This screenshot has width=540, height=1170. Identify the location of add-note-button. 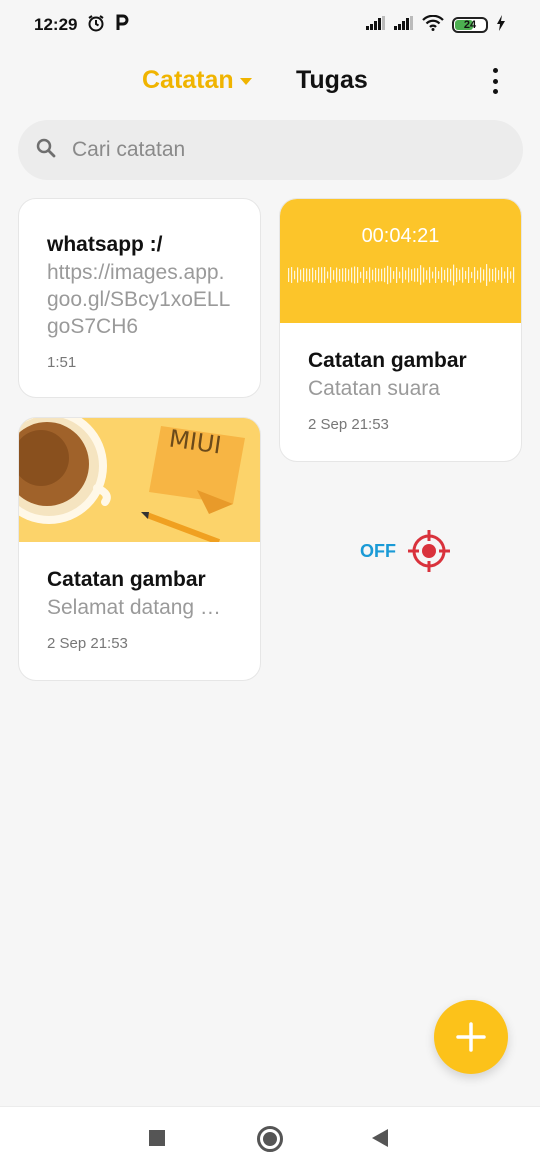
(471, 1037).